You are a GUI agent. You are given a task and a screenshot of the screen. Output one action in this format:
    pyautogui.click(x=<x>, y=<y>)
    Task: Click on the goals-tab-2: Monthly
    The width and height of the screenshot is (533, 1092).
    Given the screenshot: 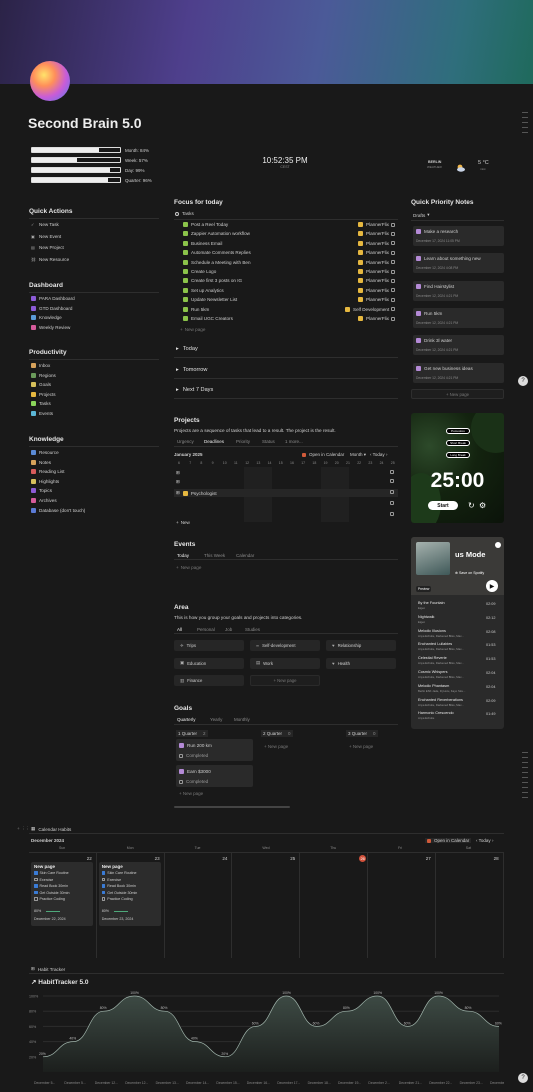 What is the action you would take?
    pyautogui.click(x=242, y=719)
    